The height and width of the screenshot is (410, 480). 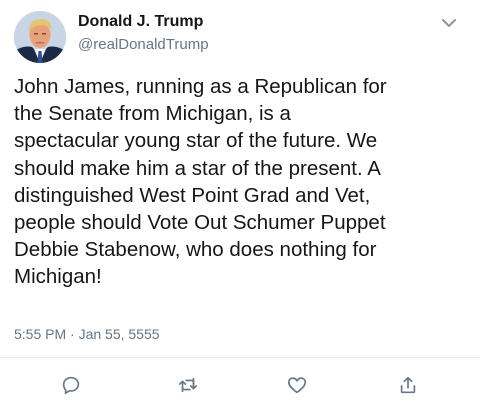 What do you see at coordinates (40, 37) in the screenshot?
I see `avatar` at bounding box center [40, 37].